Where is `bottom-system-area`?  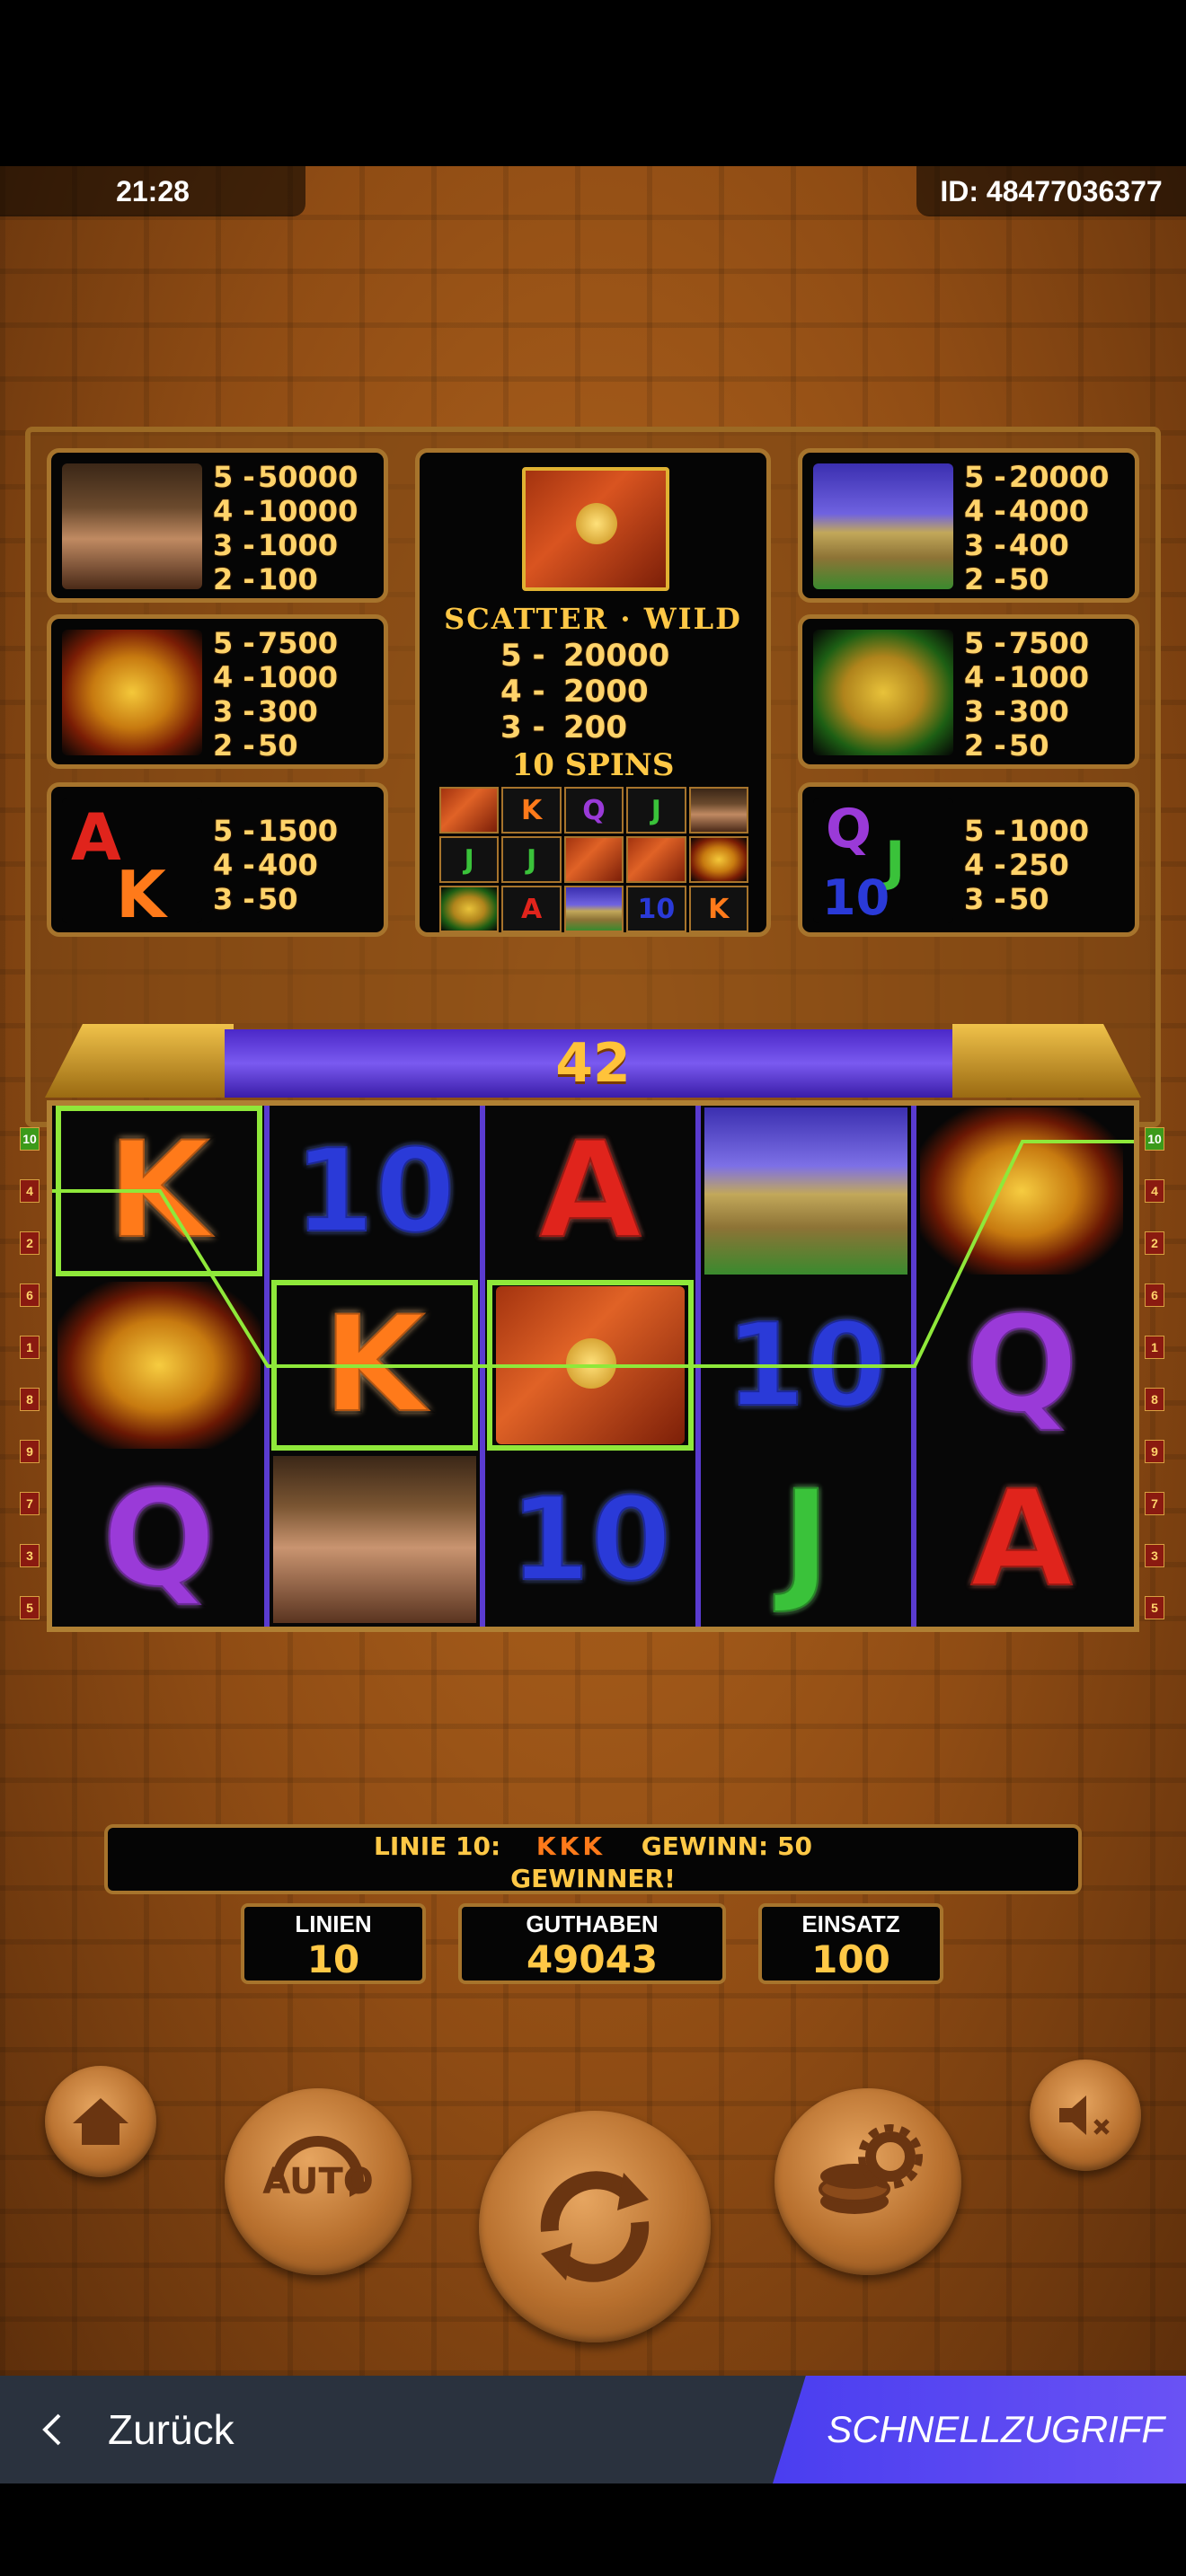
bottom-system-area is located at coordinates (593, 2529).